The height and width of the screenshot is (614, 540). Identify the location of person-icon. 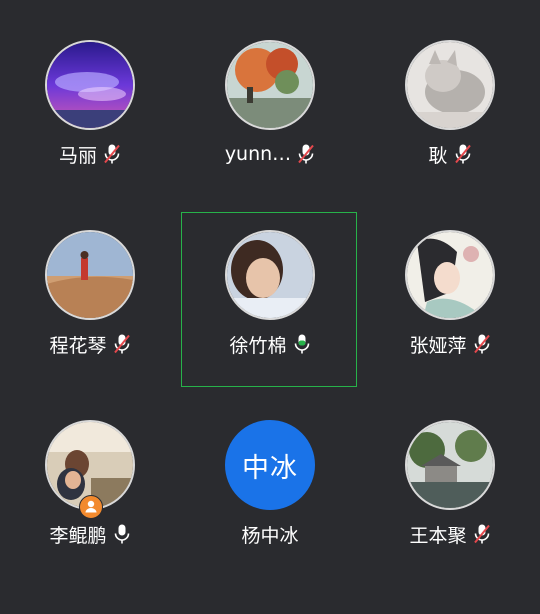
(91, 506).